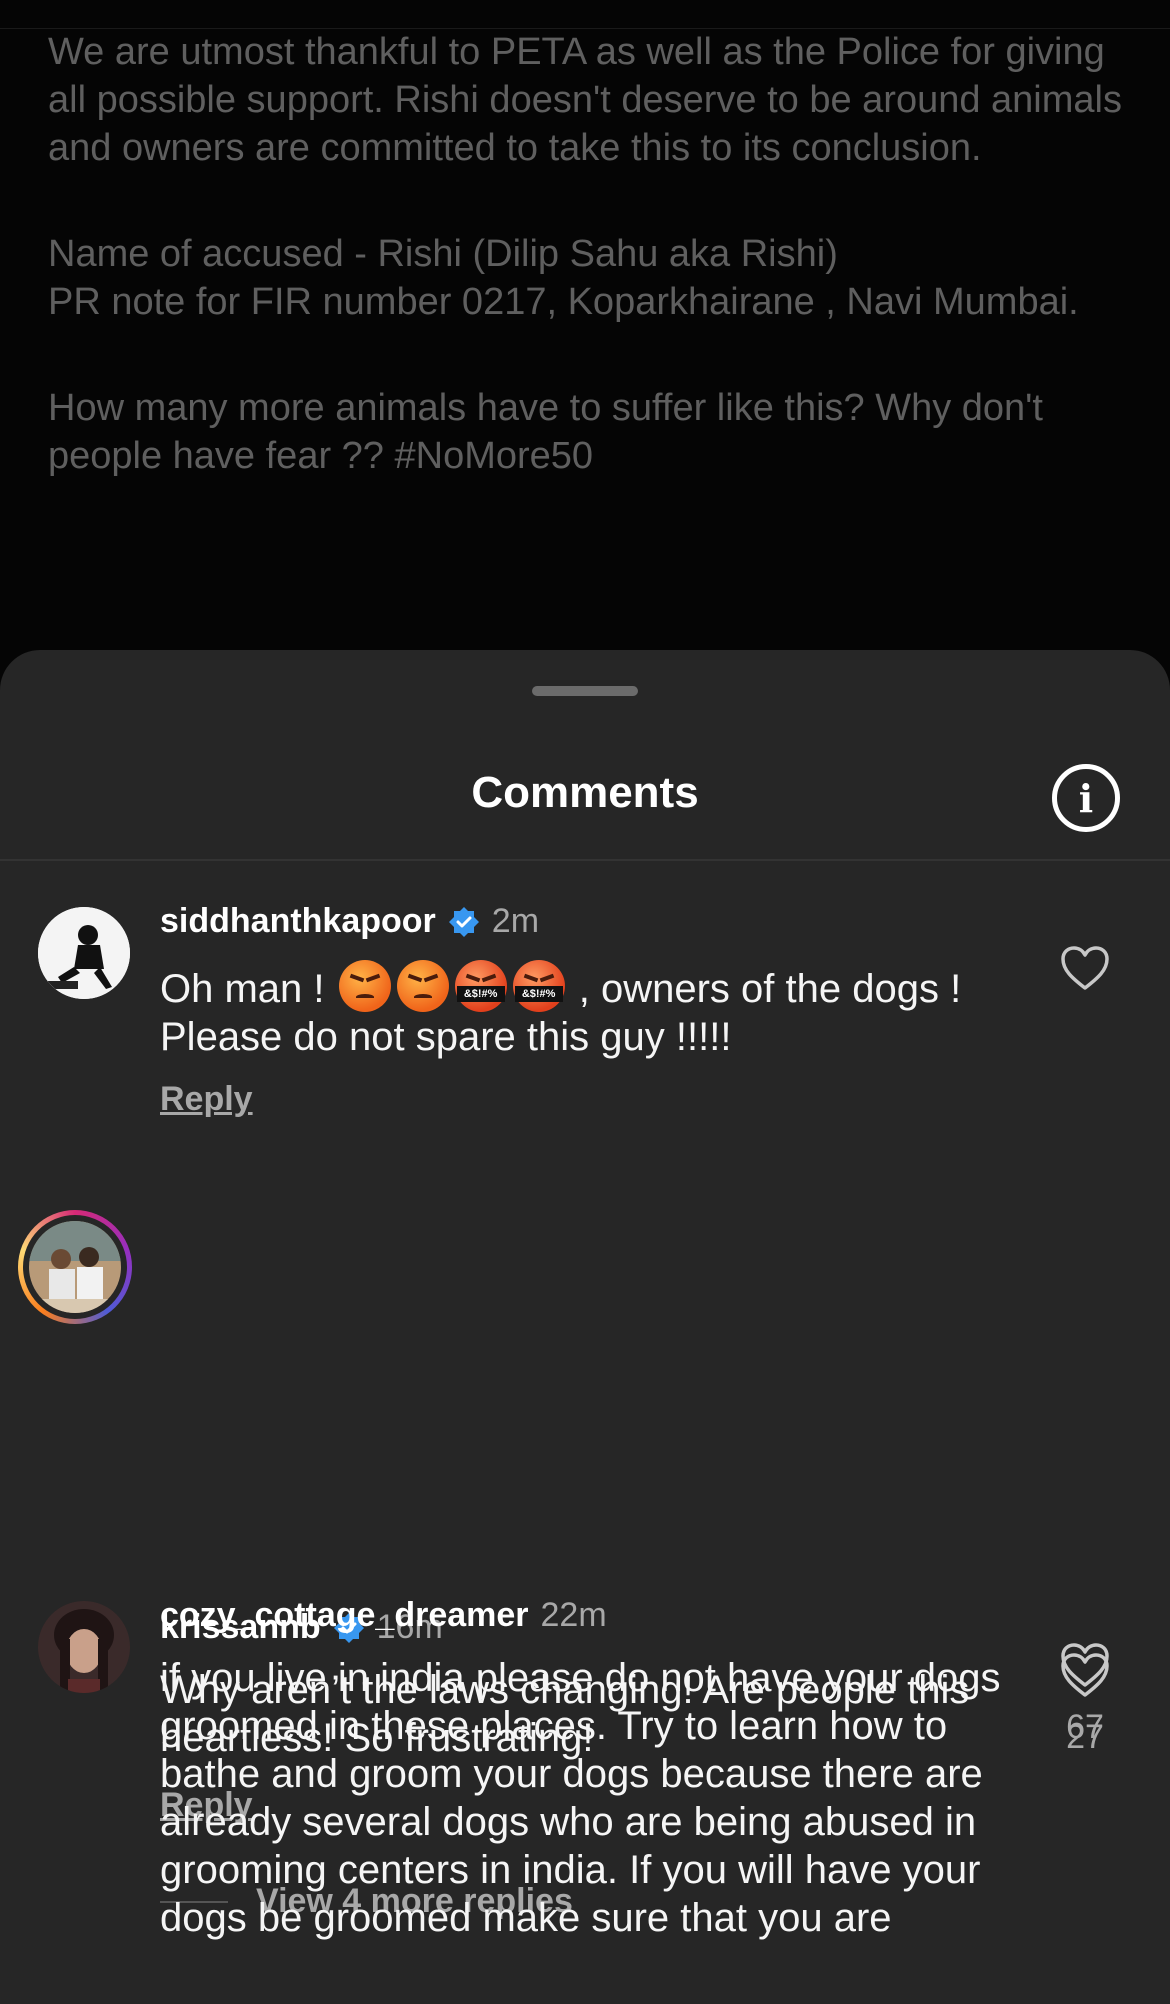 Image resolution: width=1170 pixels, height=2004 pixels. I want to click on info-icon: i, so click(1086, 798).